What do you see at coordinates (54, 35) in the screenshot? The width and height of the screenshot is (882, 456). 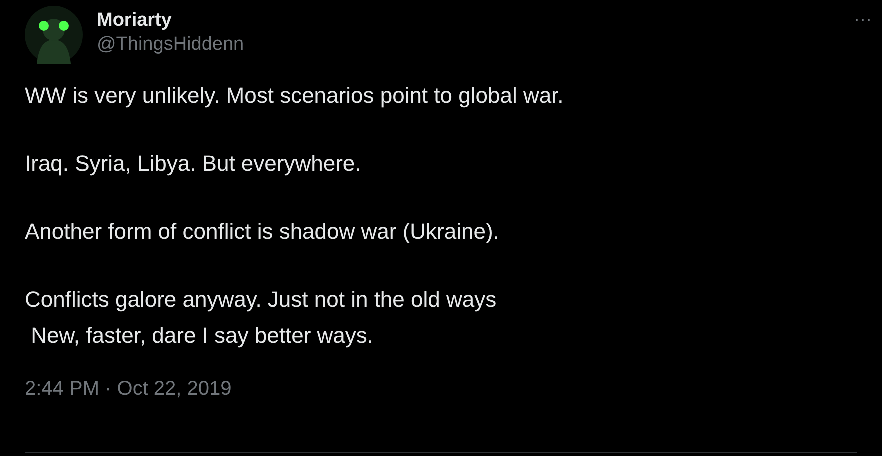 I see `avatar` at bounding box center [54, 35].